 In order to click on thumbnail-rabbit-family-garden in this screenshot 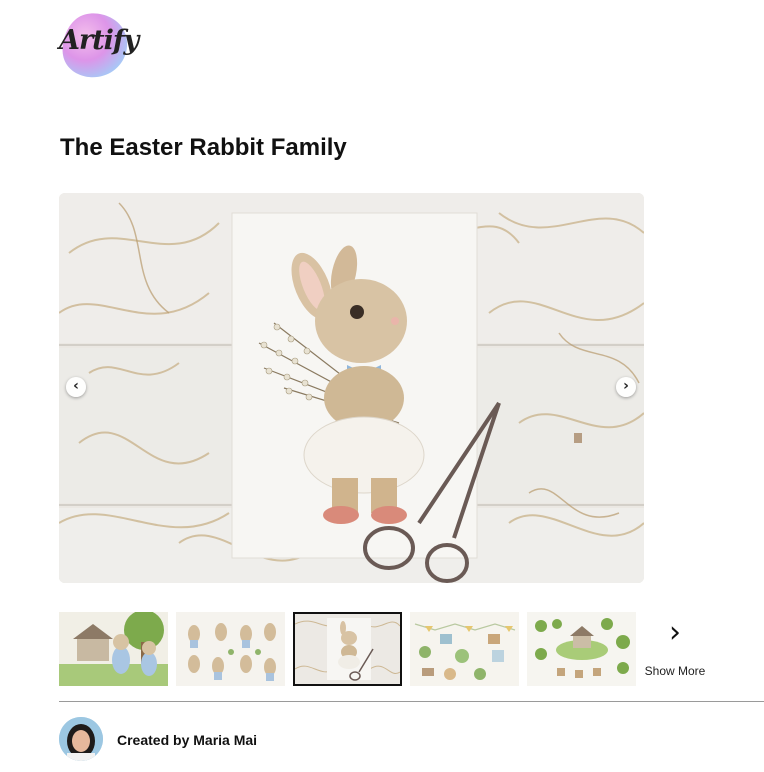, I will do `click(113, 649)`.